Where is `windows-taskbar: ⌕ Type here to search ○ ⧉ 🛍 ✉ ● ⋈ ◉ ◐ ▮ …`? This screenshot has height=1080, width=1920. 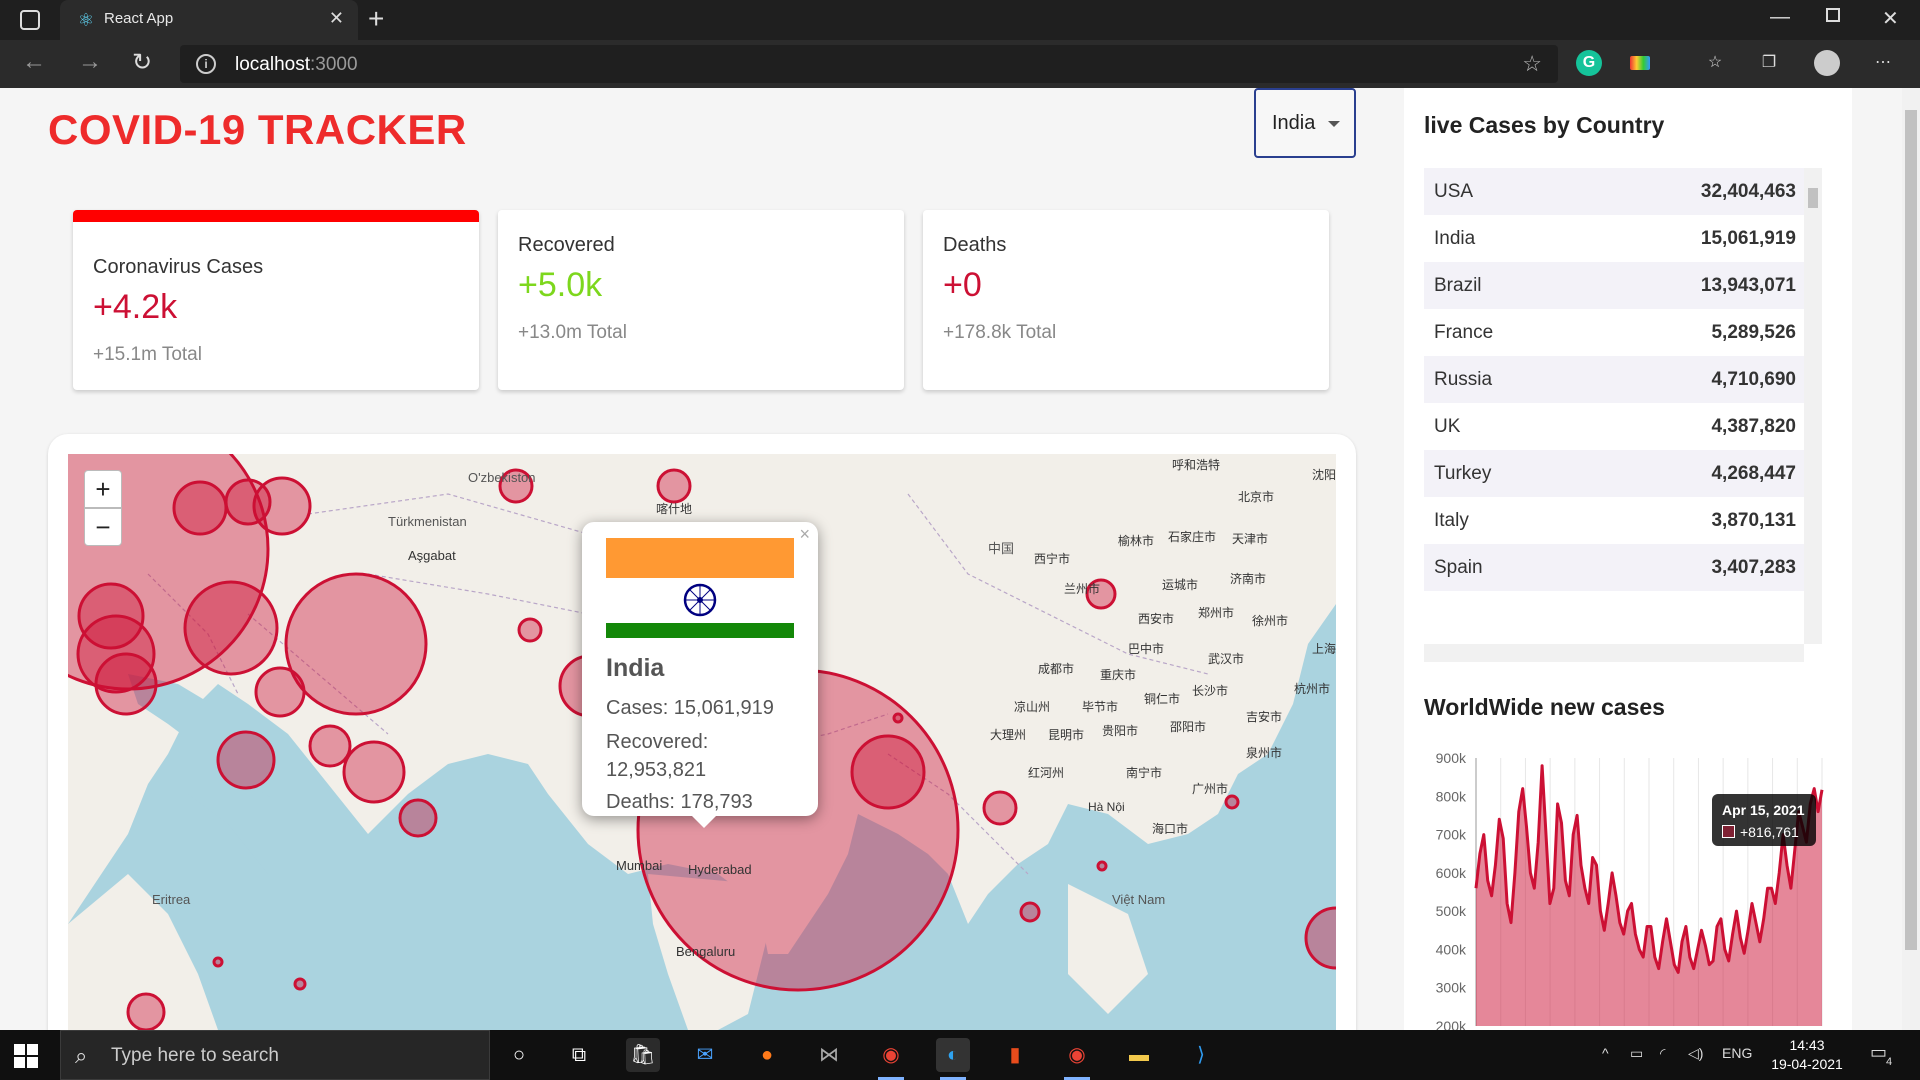
windows-taskbar: ⌕ Type here to search ○ ⧉ 🛍 ✉ ● ⋈ ◉ ◐ ▮ … is located at coordinates (960, 1055).